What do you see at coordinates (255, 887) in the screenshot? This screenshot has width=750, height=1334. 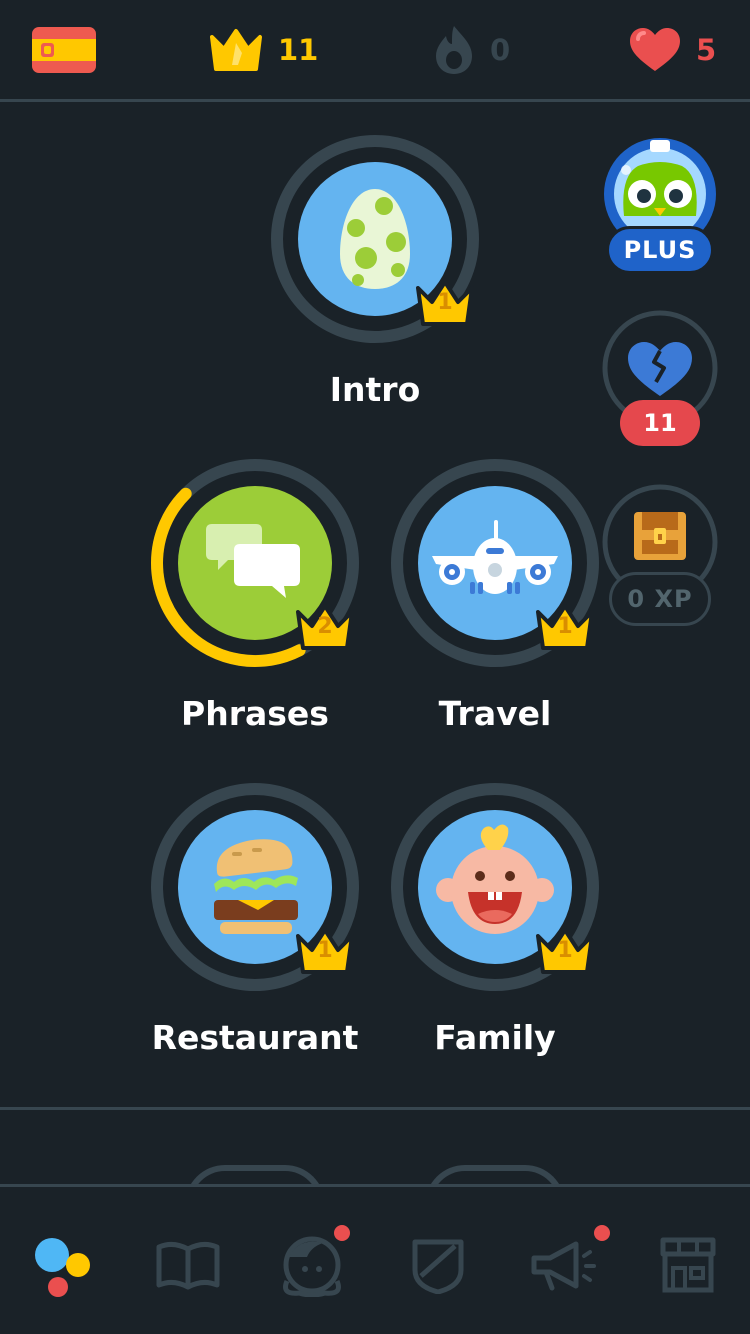 I see `skill-restaurant: 1` at bounding box center [255, 887].